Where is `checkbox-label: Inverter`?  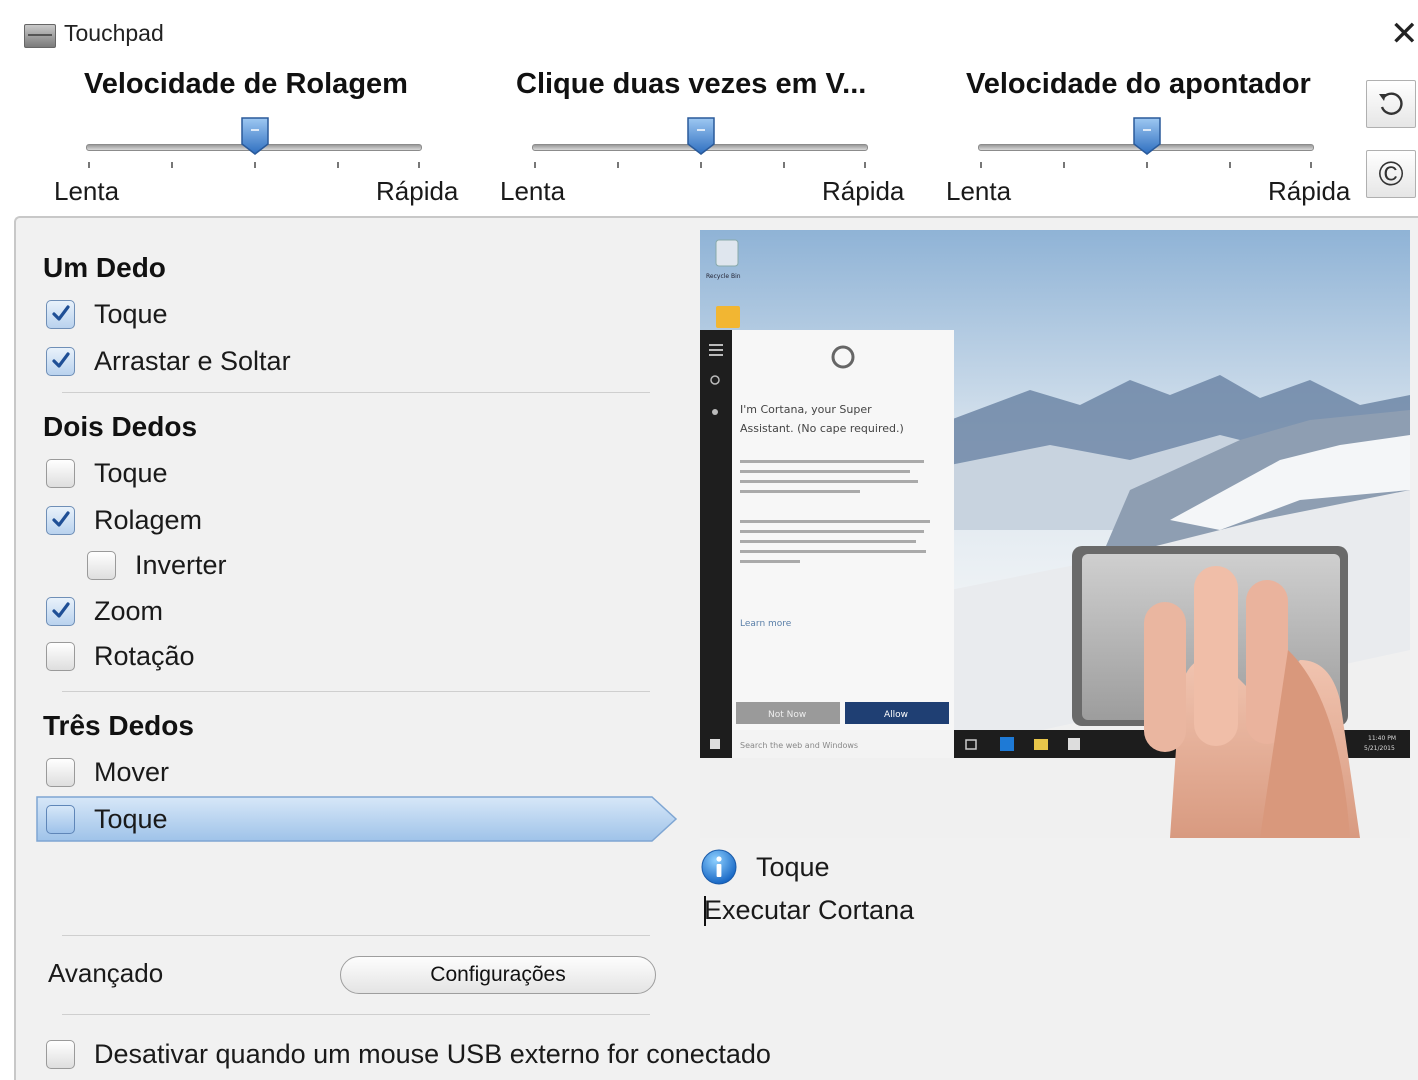
checkbox-label: Inverter is located at coordinates (181, 564).